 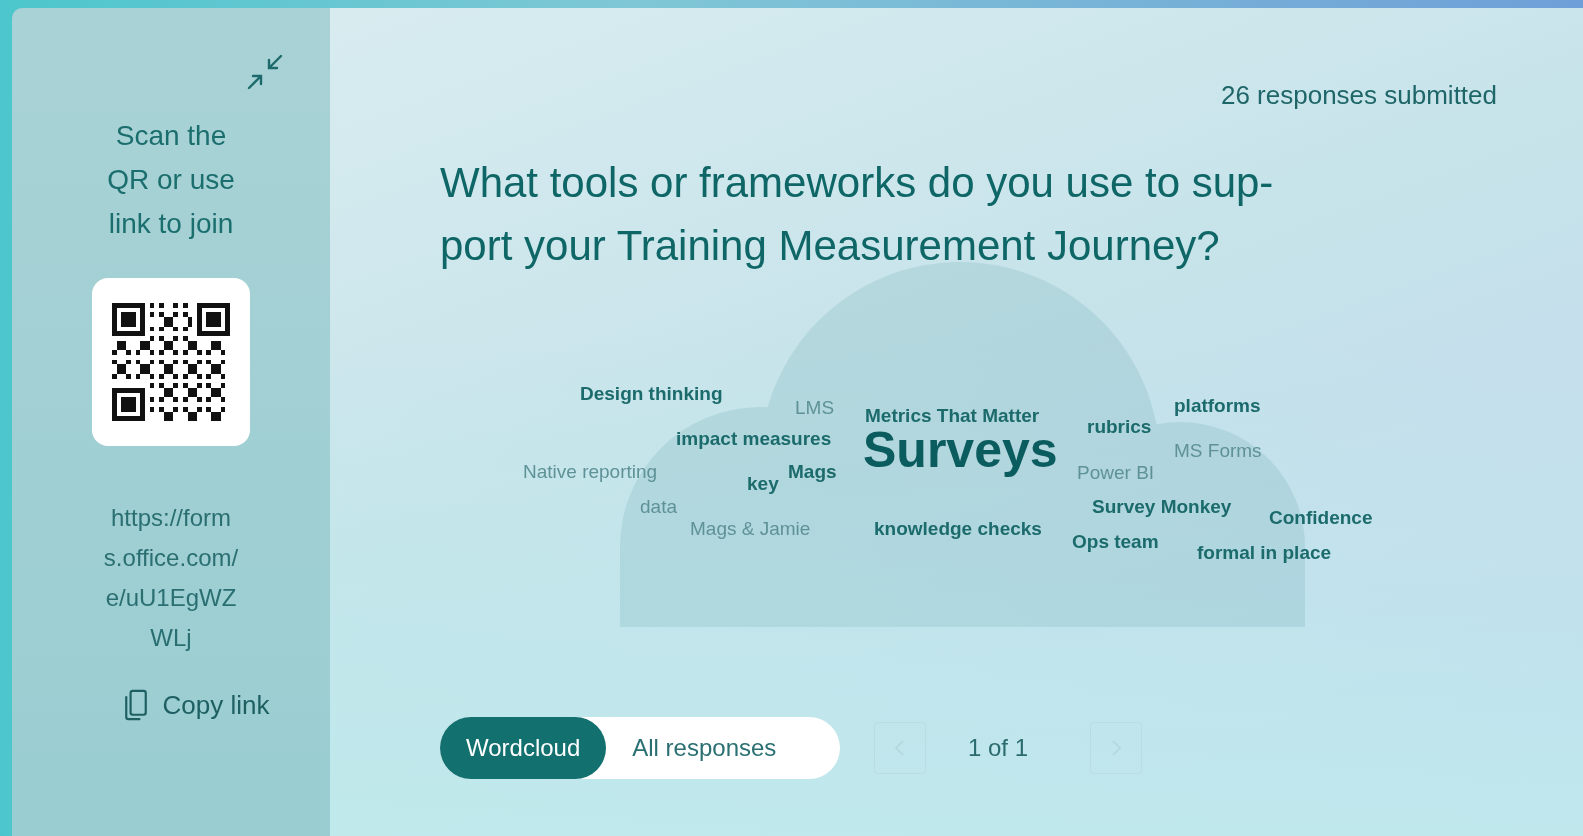 What do you see at coordinates (171, 180) in the screenshot?
I see `join-instructions: Scan the QR or use link to join` at bounding box center [171, 180].